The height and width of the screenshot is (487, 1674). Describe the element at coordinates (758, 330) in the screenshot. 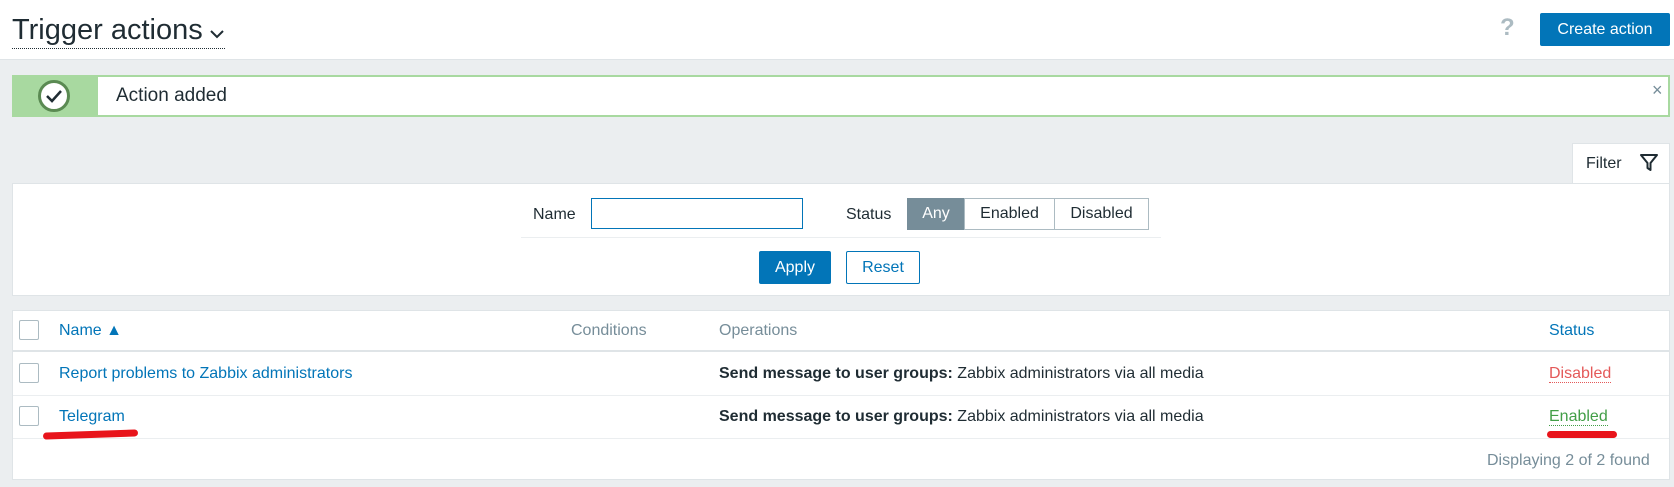

I see `column-header-operations: Operations` at that location.